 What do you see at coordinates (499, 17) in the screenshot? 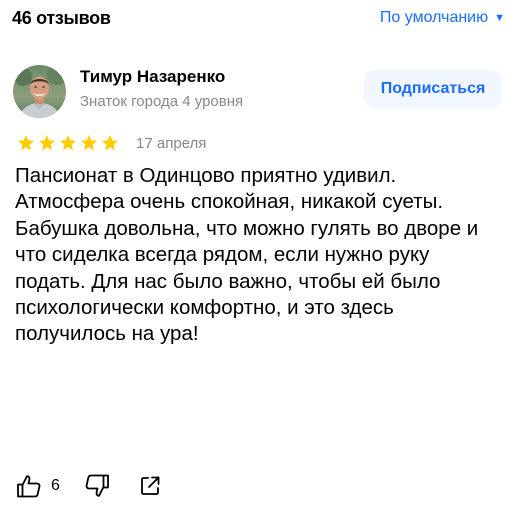
I see `caret-down-icon: ▼` at bounding box center [499, 17].